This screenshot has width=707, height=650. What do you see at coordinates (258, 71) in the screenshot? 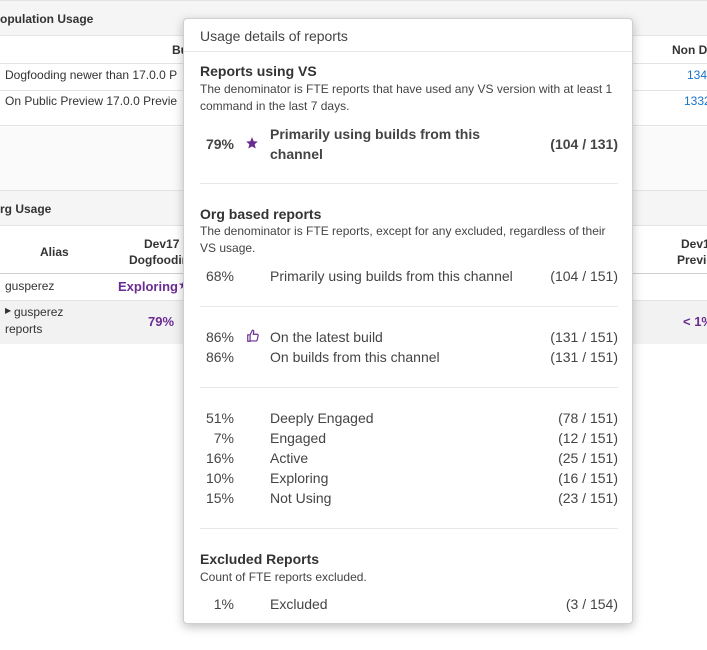
I see `vs-section-heading: Reports using VS` at bounding box center [258, 71].